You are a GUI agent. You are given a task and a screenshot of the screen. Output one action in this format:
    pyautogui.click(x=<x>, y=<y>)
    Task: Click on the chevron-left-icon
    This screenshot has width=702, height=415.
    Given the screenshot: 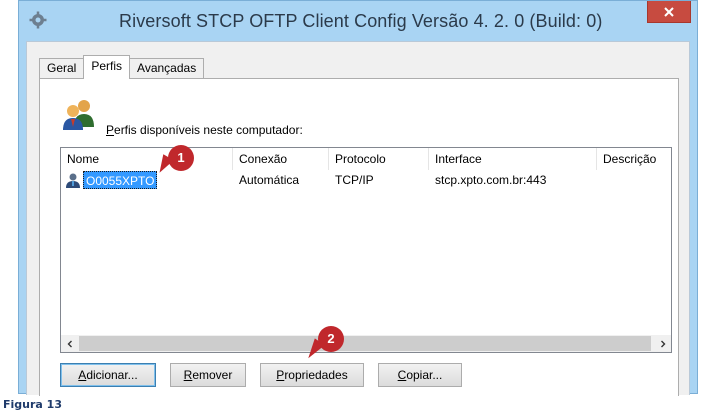 What is the action you would take?
    pyautogui.click(x=69, y=343)
    